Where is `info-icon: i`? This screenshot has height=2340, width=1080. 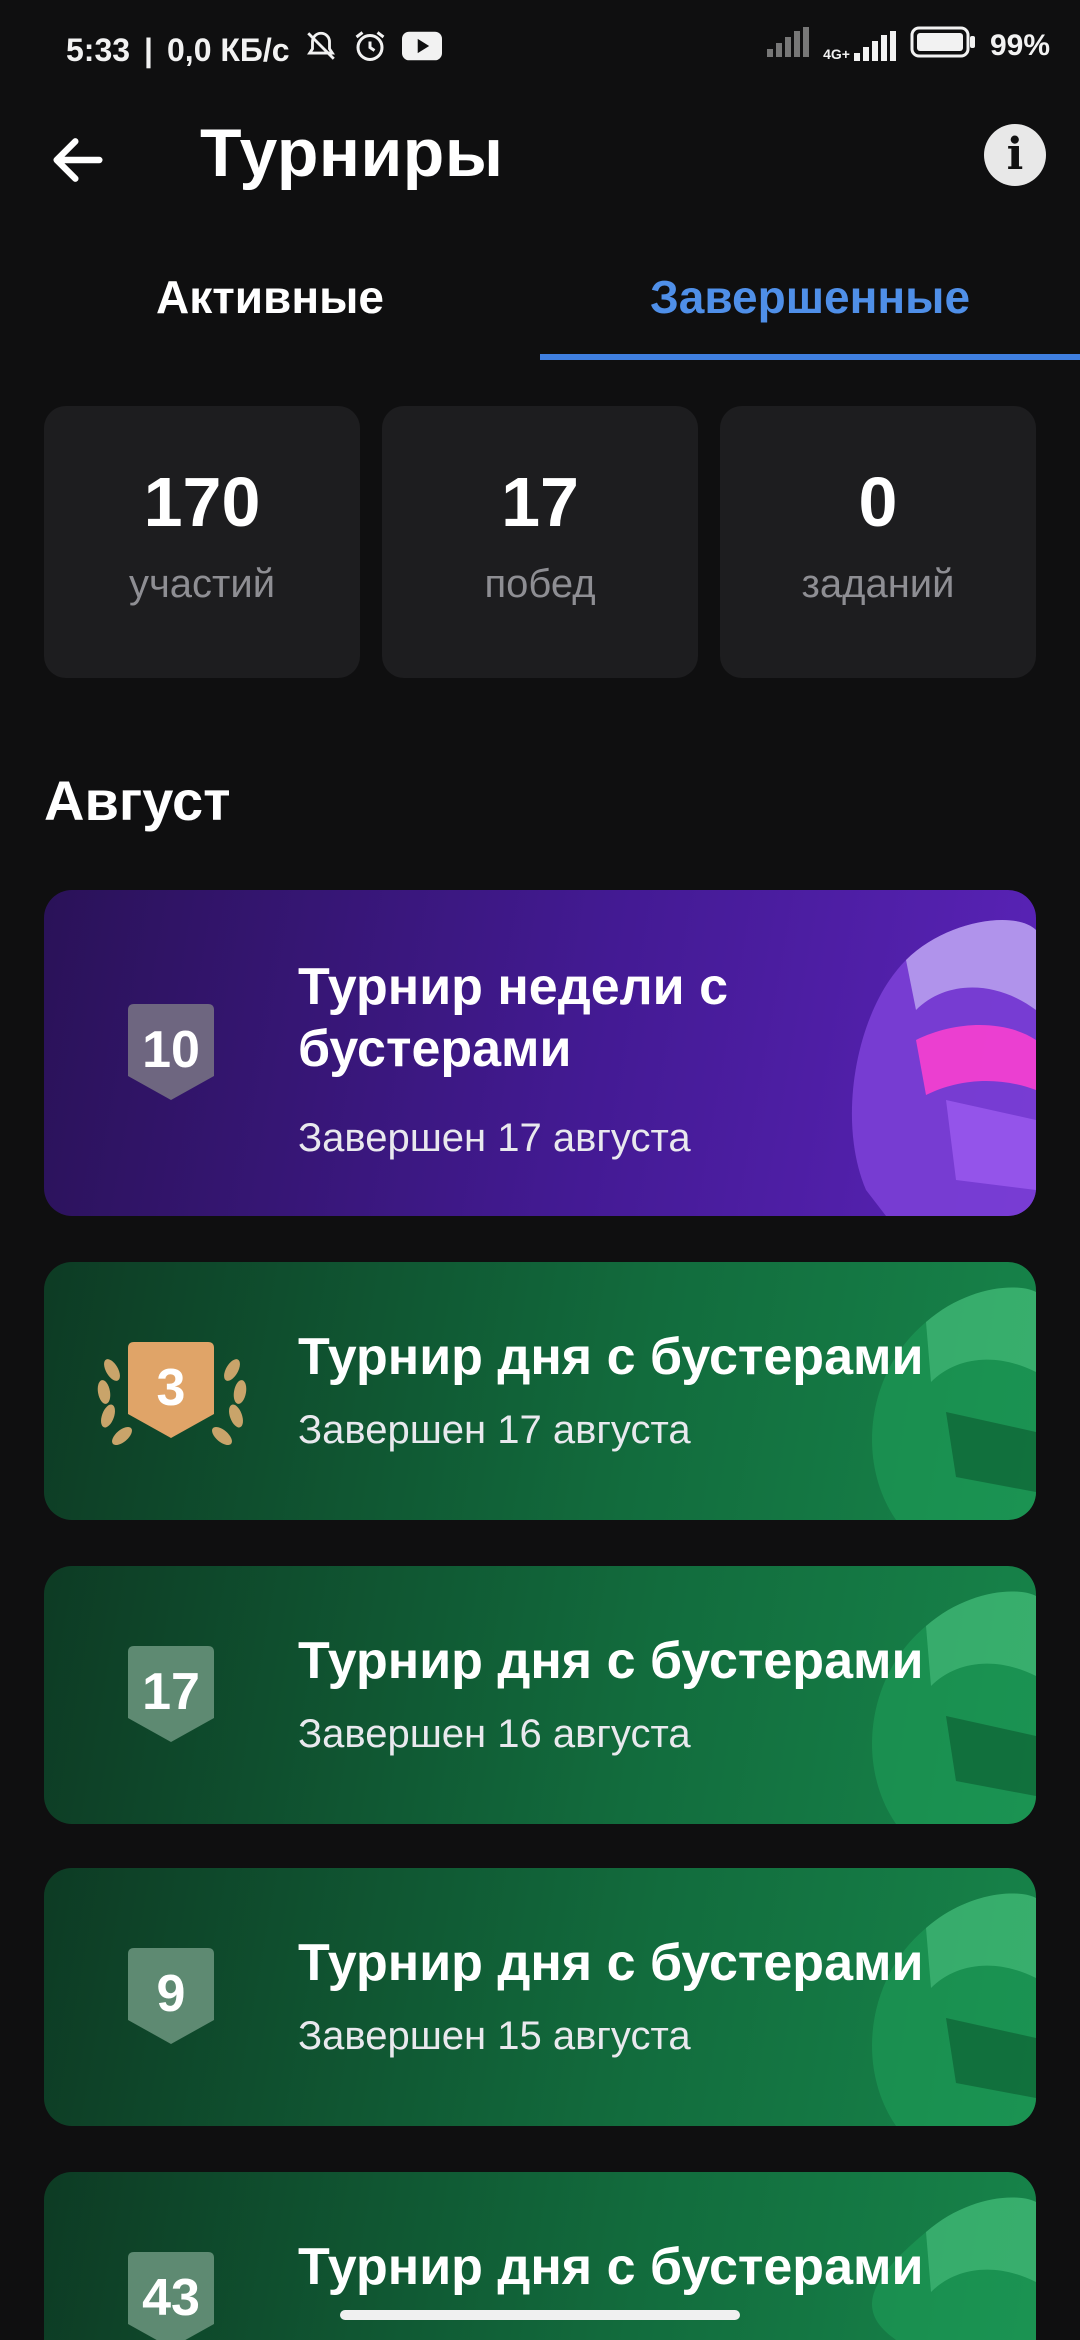
info-icon: i is located at coordinates (1015, 155).